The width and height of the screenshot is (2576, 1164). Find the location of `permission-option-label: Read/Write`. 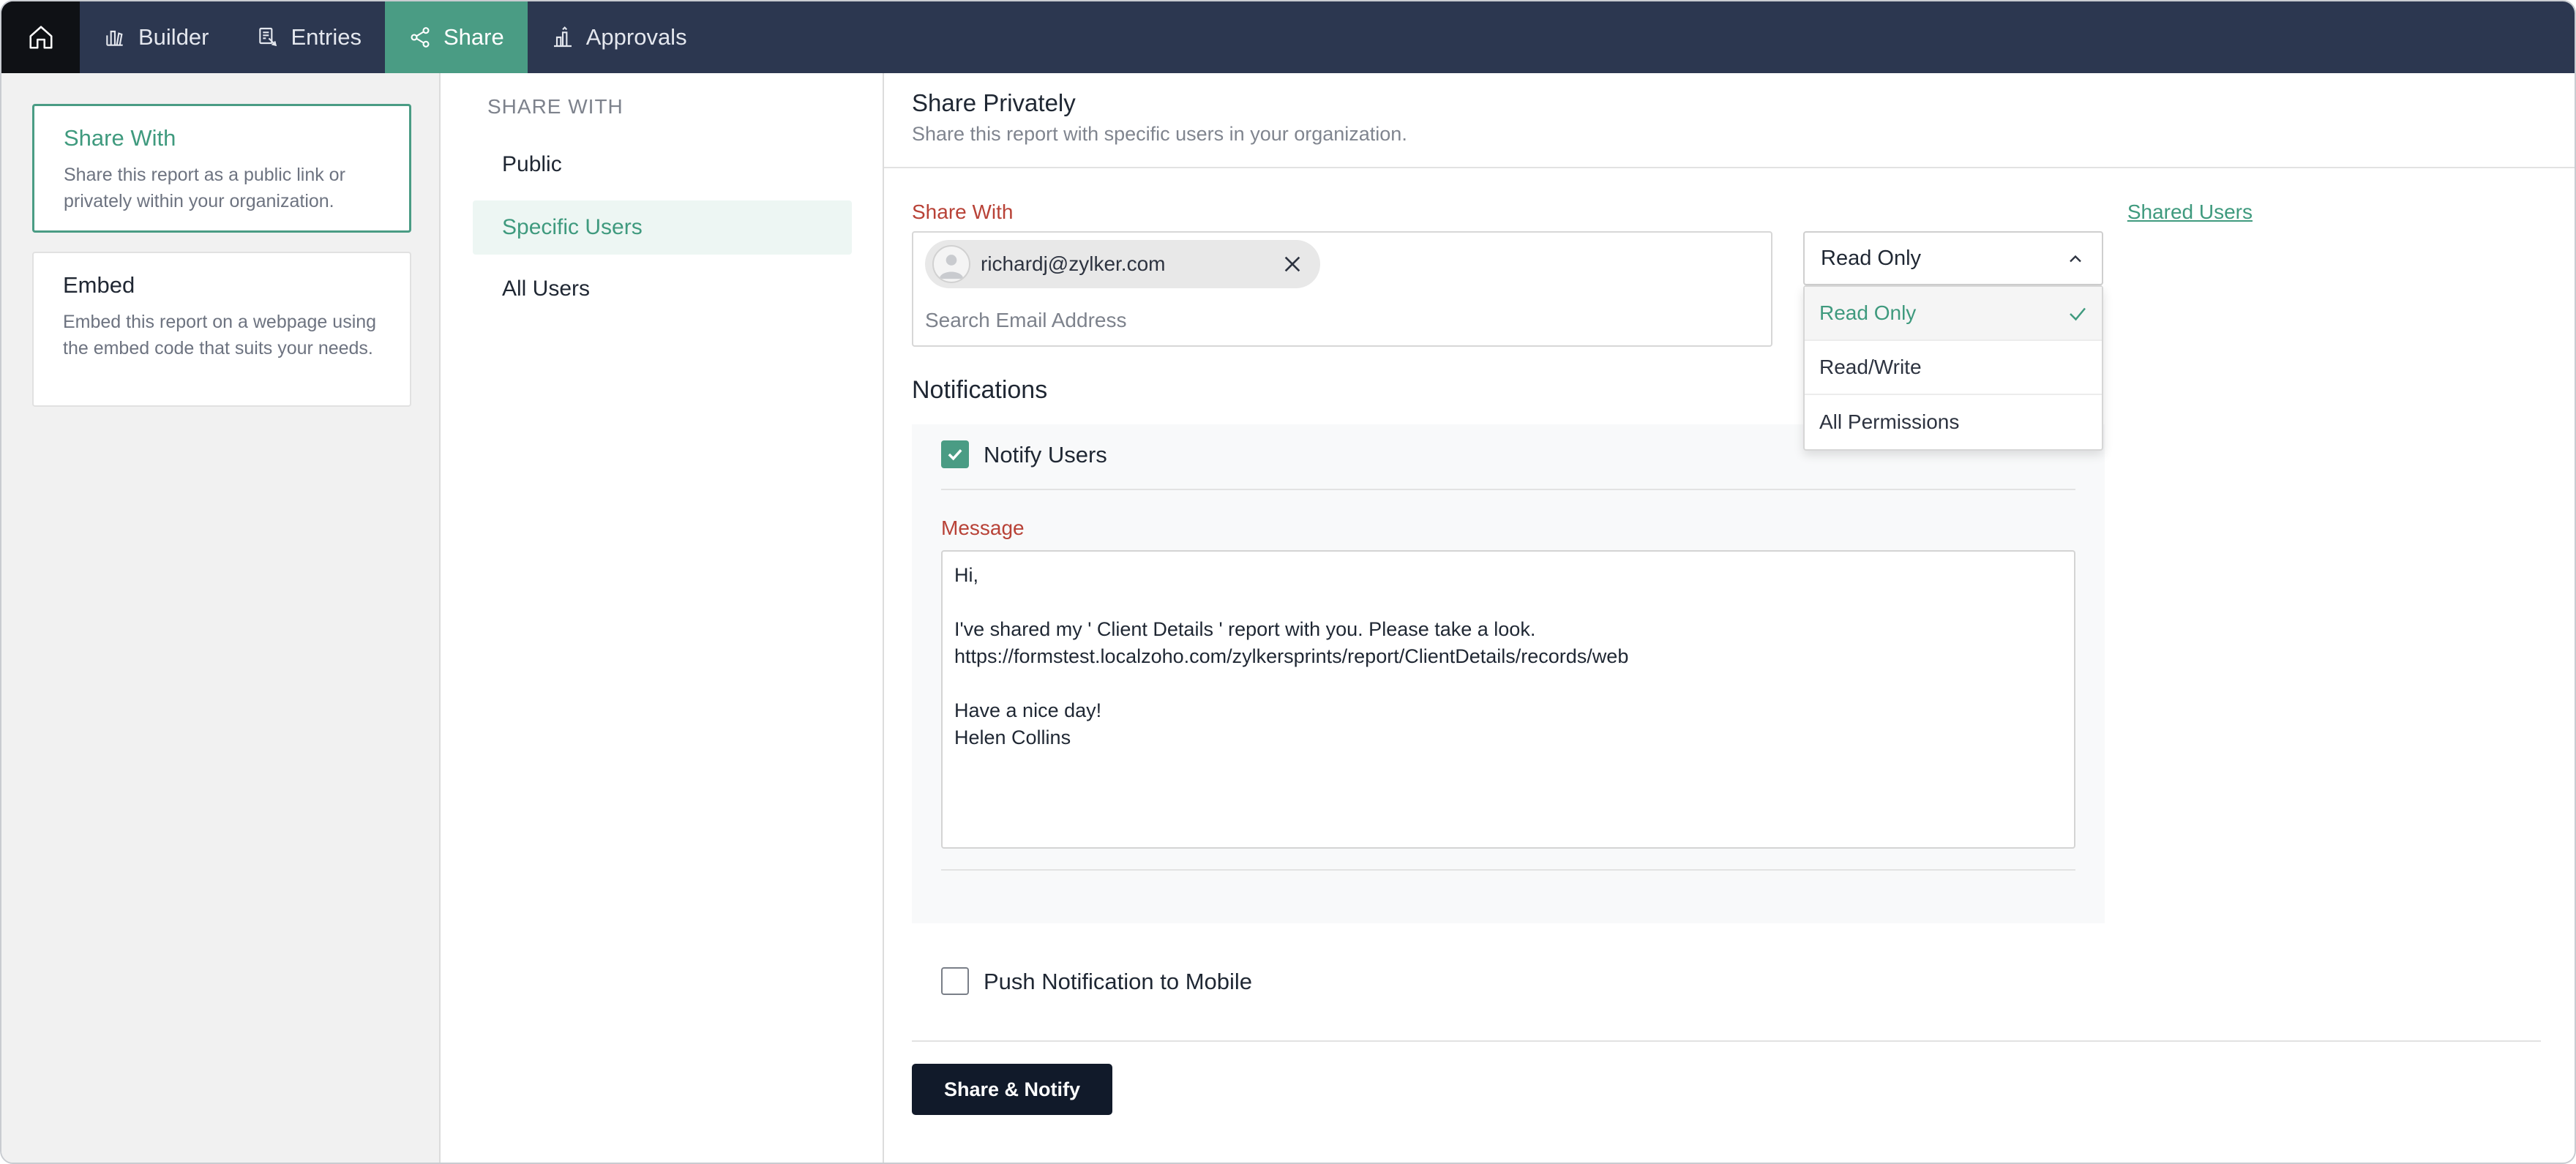

permission-option-label: Read/Write is located at coordinates (1870, 367).